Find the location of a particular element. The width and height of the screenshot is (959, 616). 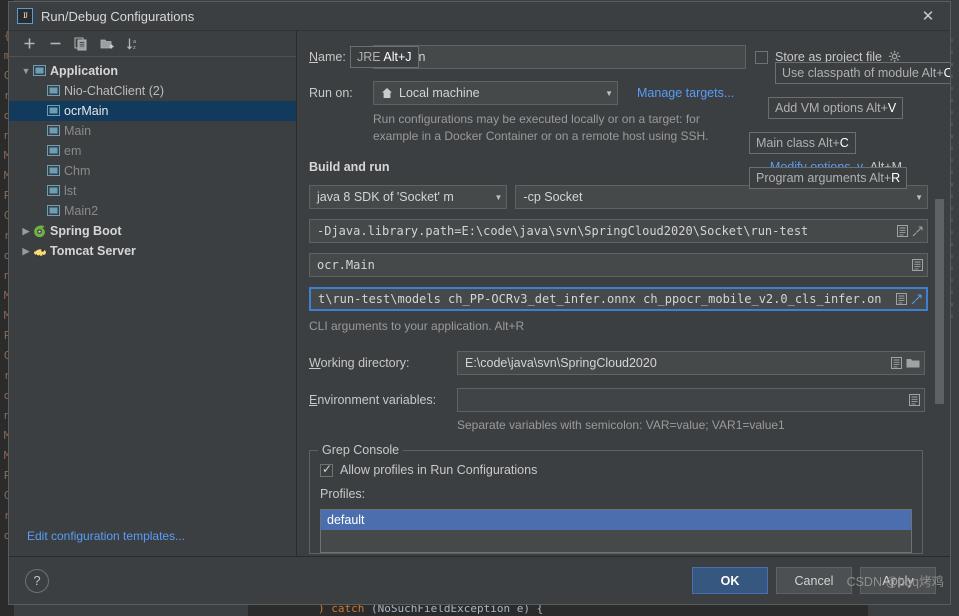

run-on-select: Local machine ▼ is located at coordinates (495, 93).